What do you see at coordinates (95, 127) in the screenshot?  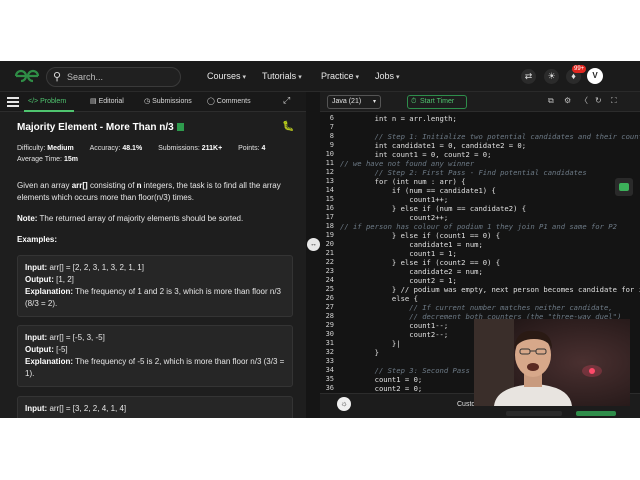 I see `problem-title-text: Majority Element - More Than n/3` at bounding box center [95, 127].